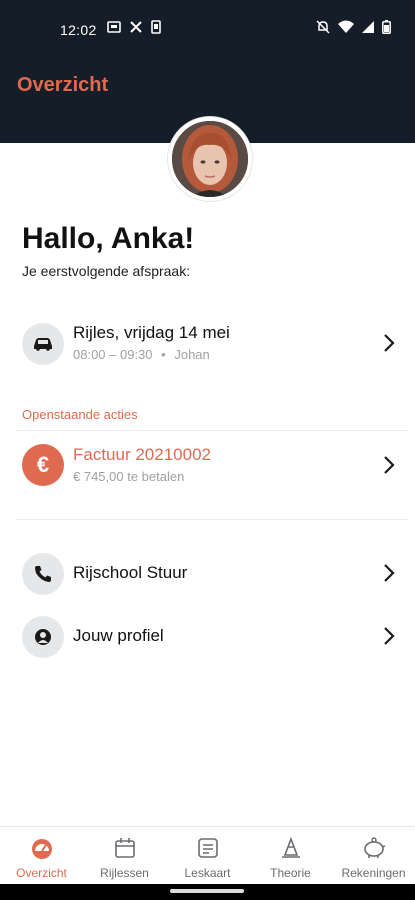  I want to click on link-label: Rijschool Stuur, so click(130, 572).